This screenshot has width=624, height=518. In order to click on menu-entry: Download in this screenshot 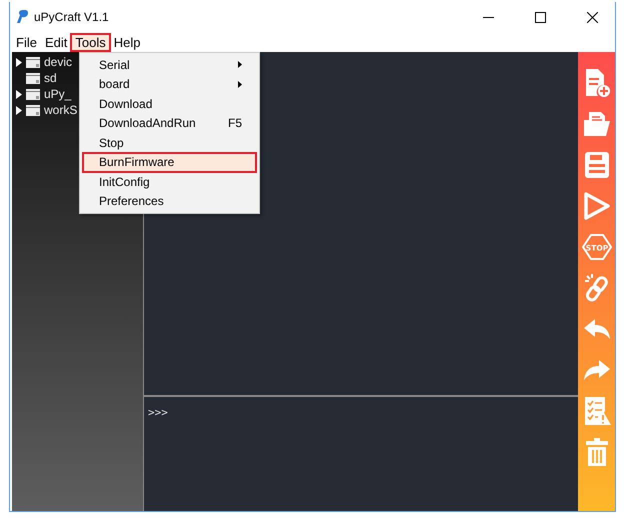, I will do `click(169, 104)`.